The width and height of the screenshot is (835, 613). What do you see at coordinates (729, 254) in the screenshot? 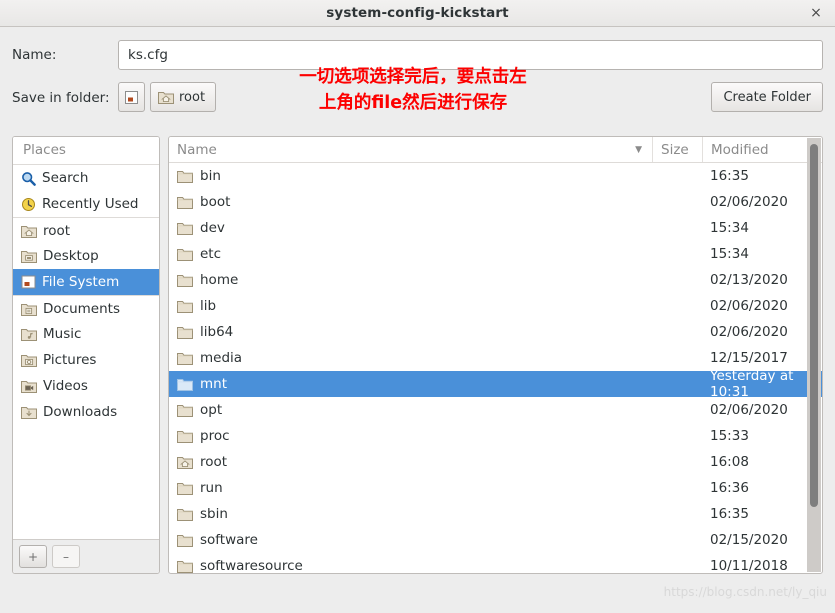
I see `file-modified-cell: 15:34` at bounding box center [729, 254].